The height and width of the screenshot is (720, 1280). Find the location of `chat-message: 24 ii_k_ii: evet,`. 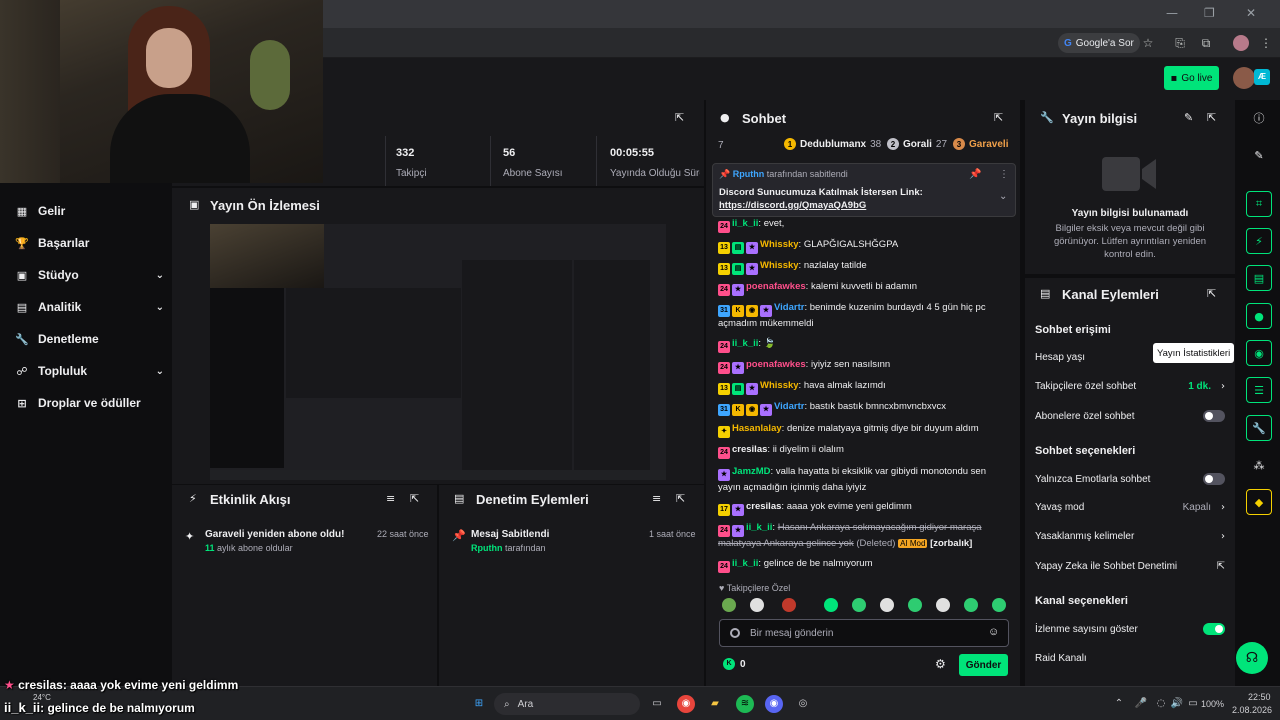

chat-message: 24 ii_k_ii: evet, is located at coordinates (863, 225).